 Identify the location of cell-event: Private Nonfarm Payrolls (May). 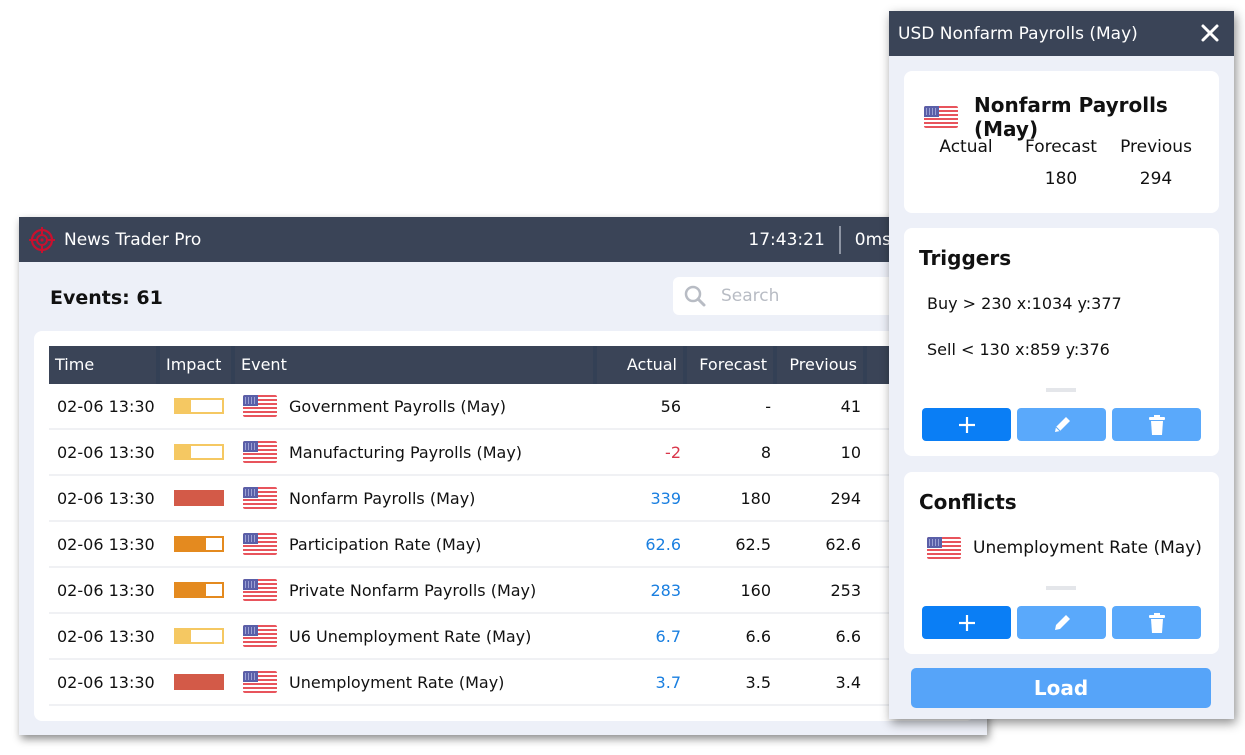
(416, 590).